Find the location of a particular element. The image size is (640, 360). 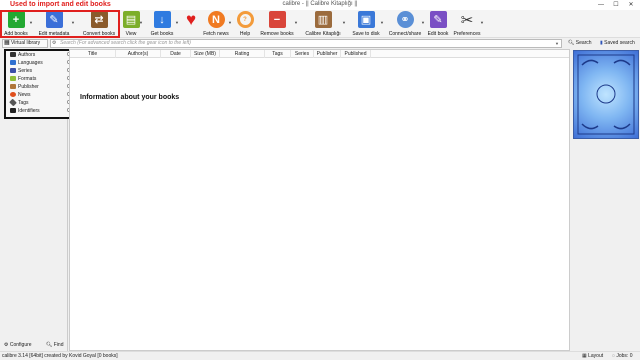

tag-item-languages: Languages0 is located at coordinates (41, 63).